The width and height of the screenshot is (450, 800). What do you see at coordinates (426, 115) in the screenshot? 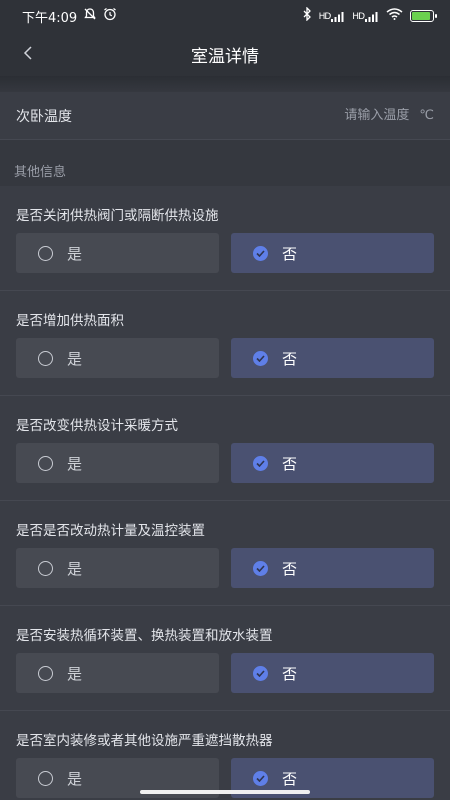
I see `temperature-unit: ℃` at bounding box center [426, 115].